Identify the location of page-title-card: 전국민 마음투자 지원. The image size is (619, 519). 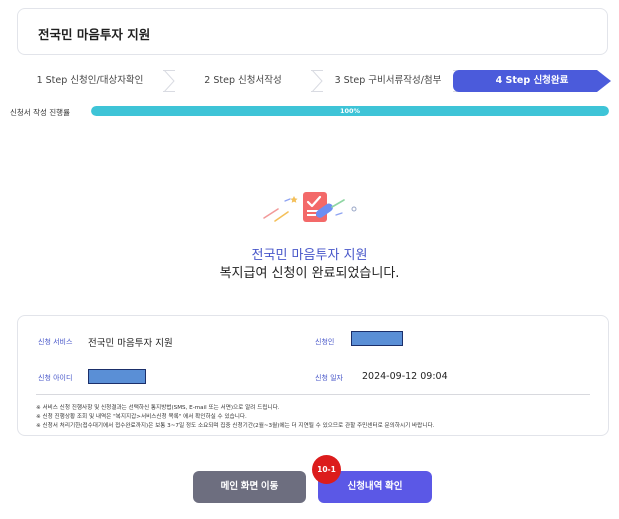
(312, 31).